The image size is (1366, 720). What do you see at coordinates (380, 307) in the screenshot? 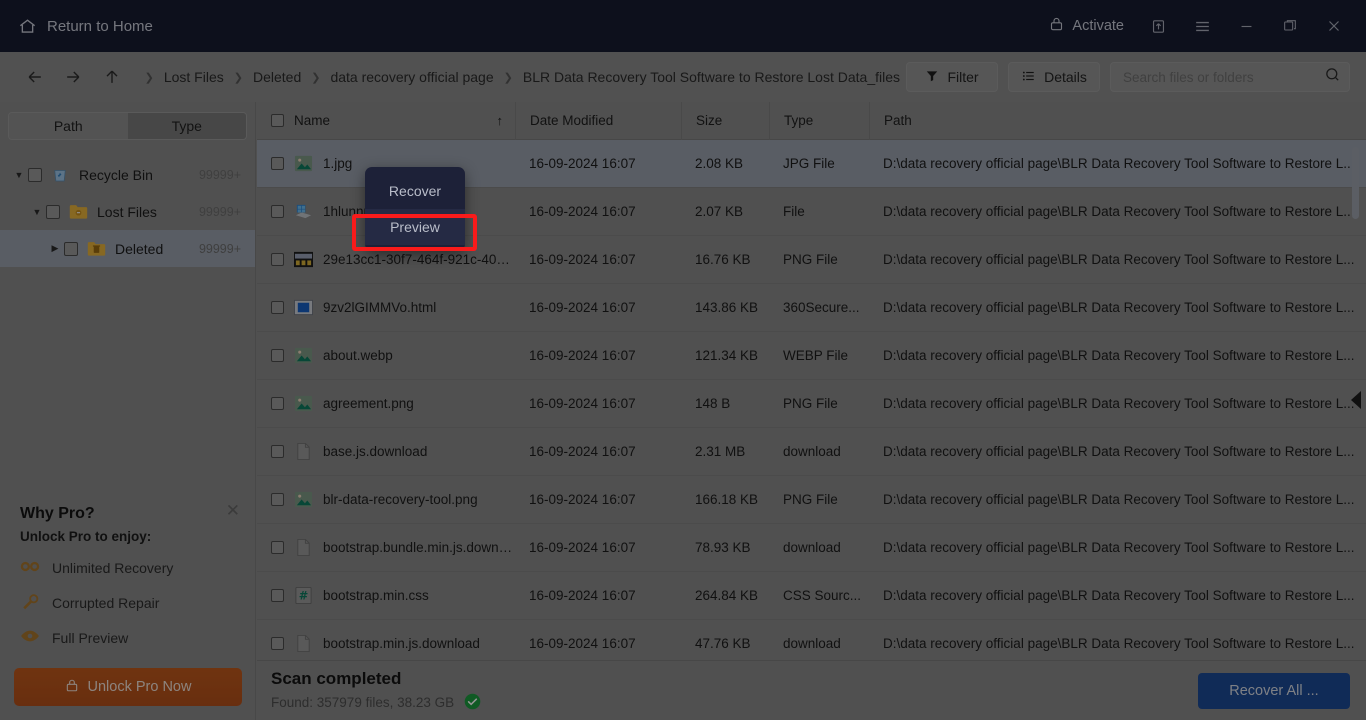
I see `file-name-label: 9zv2lGIMMVo.html` at bounding box center [380, 307].